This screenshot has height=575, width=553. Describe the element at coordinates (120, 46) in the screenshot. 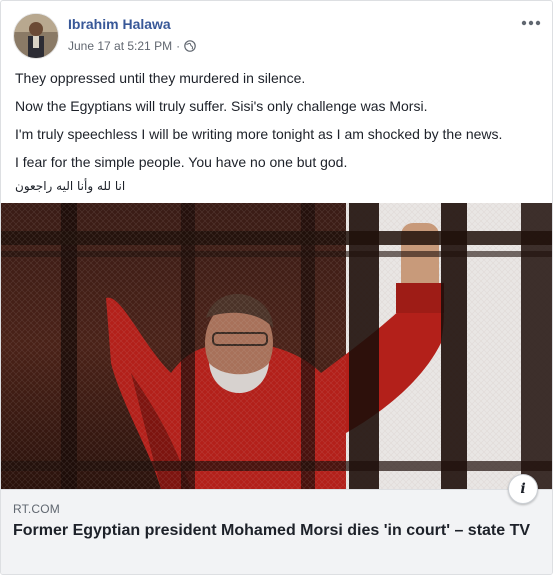

I see `post-timestamp: June 17 at 5:21 PM` at that location.